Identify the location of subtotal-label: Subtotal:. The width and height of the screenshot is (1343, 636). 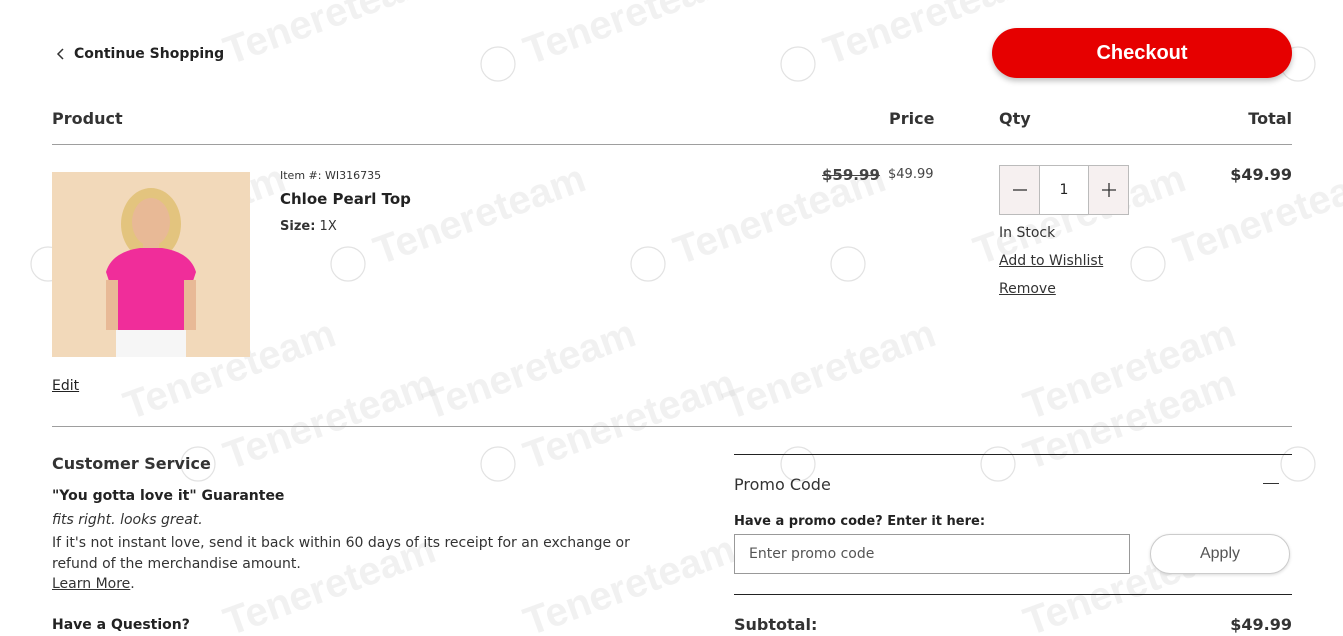
(776, 624).